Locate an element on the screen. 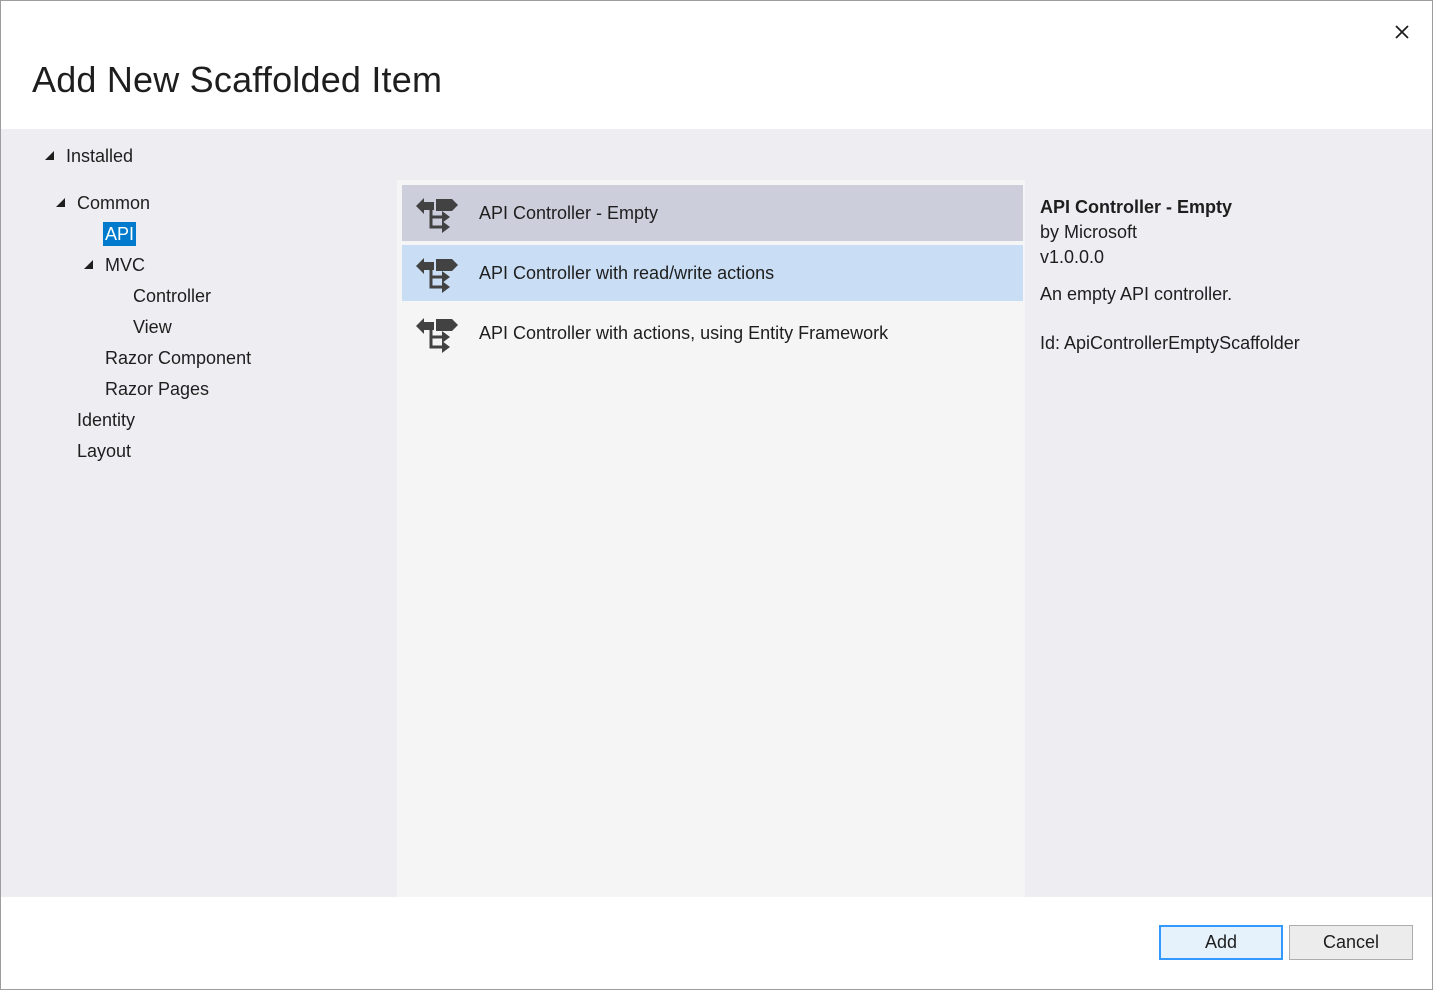 Image resolution: width=1433 pixels, height=990 pixels. close-button is located at coordinates (1402, 32).